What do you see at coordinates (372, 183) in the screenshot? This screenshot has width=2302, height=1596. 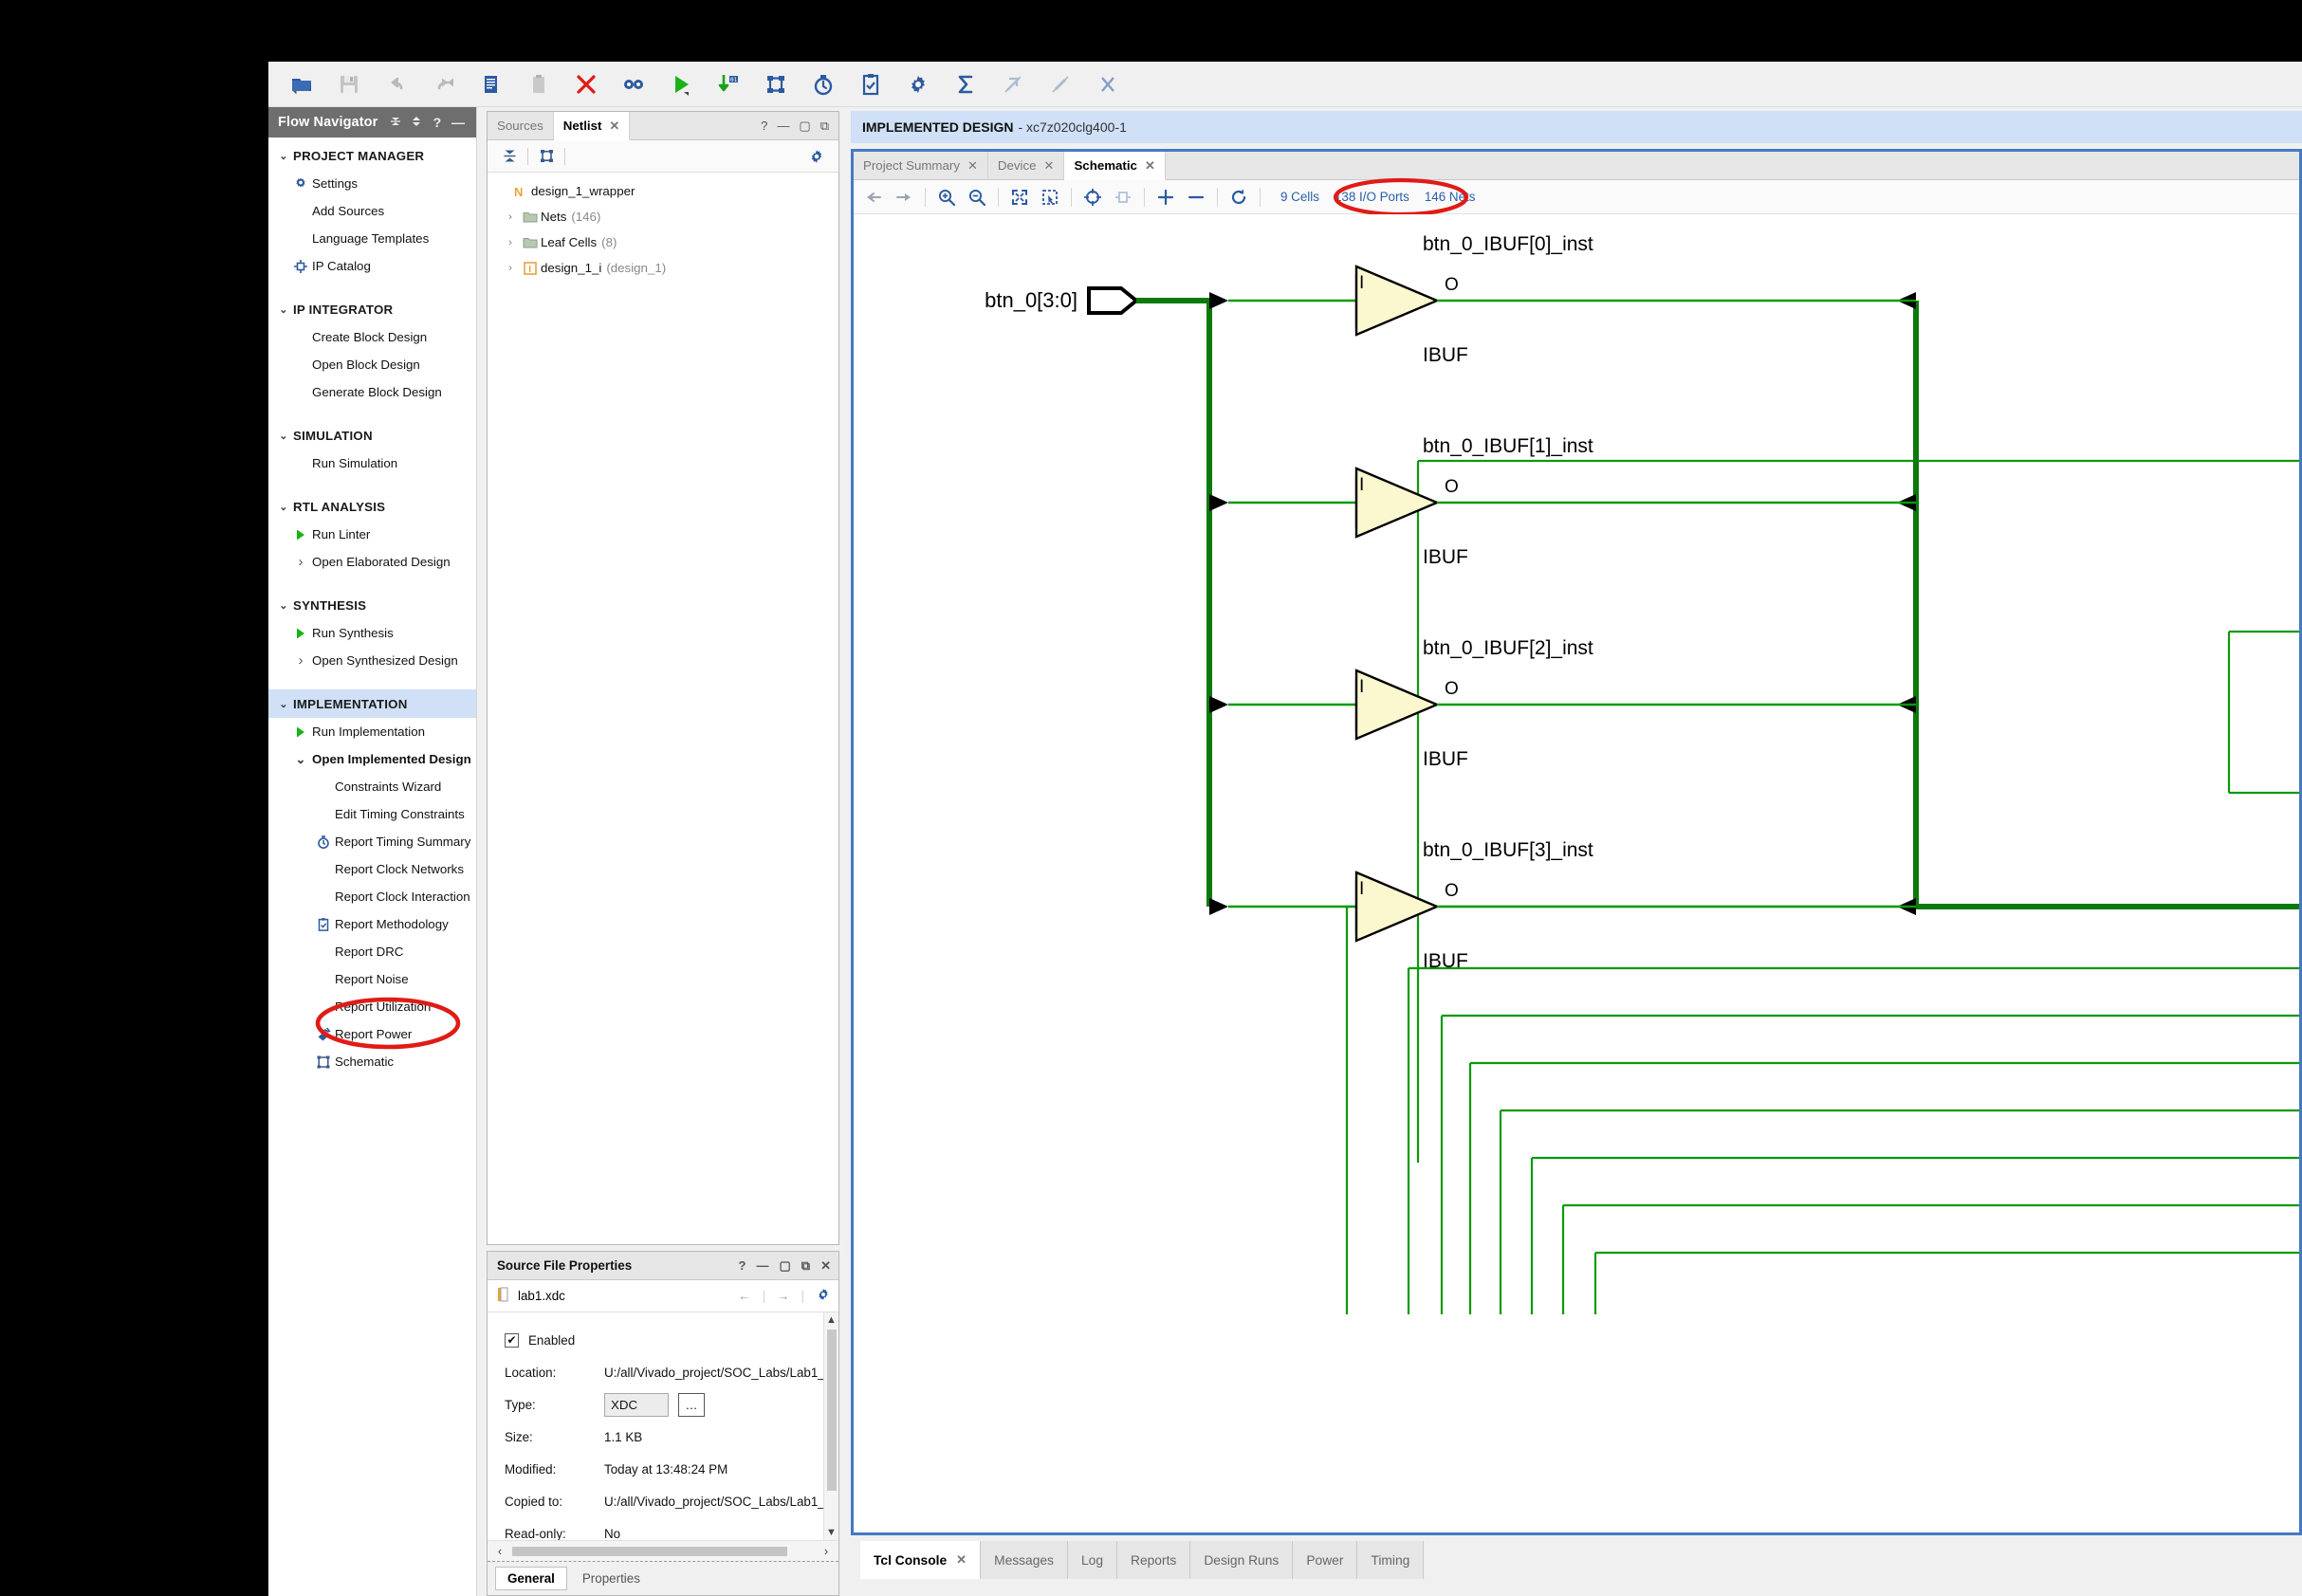 I see `sidebar-item-settings: Settings` at bounding box center [372, 183].